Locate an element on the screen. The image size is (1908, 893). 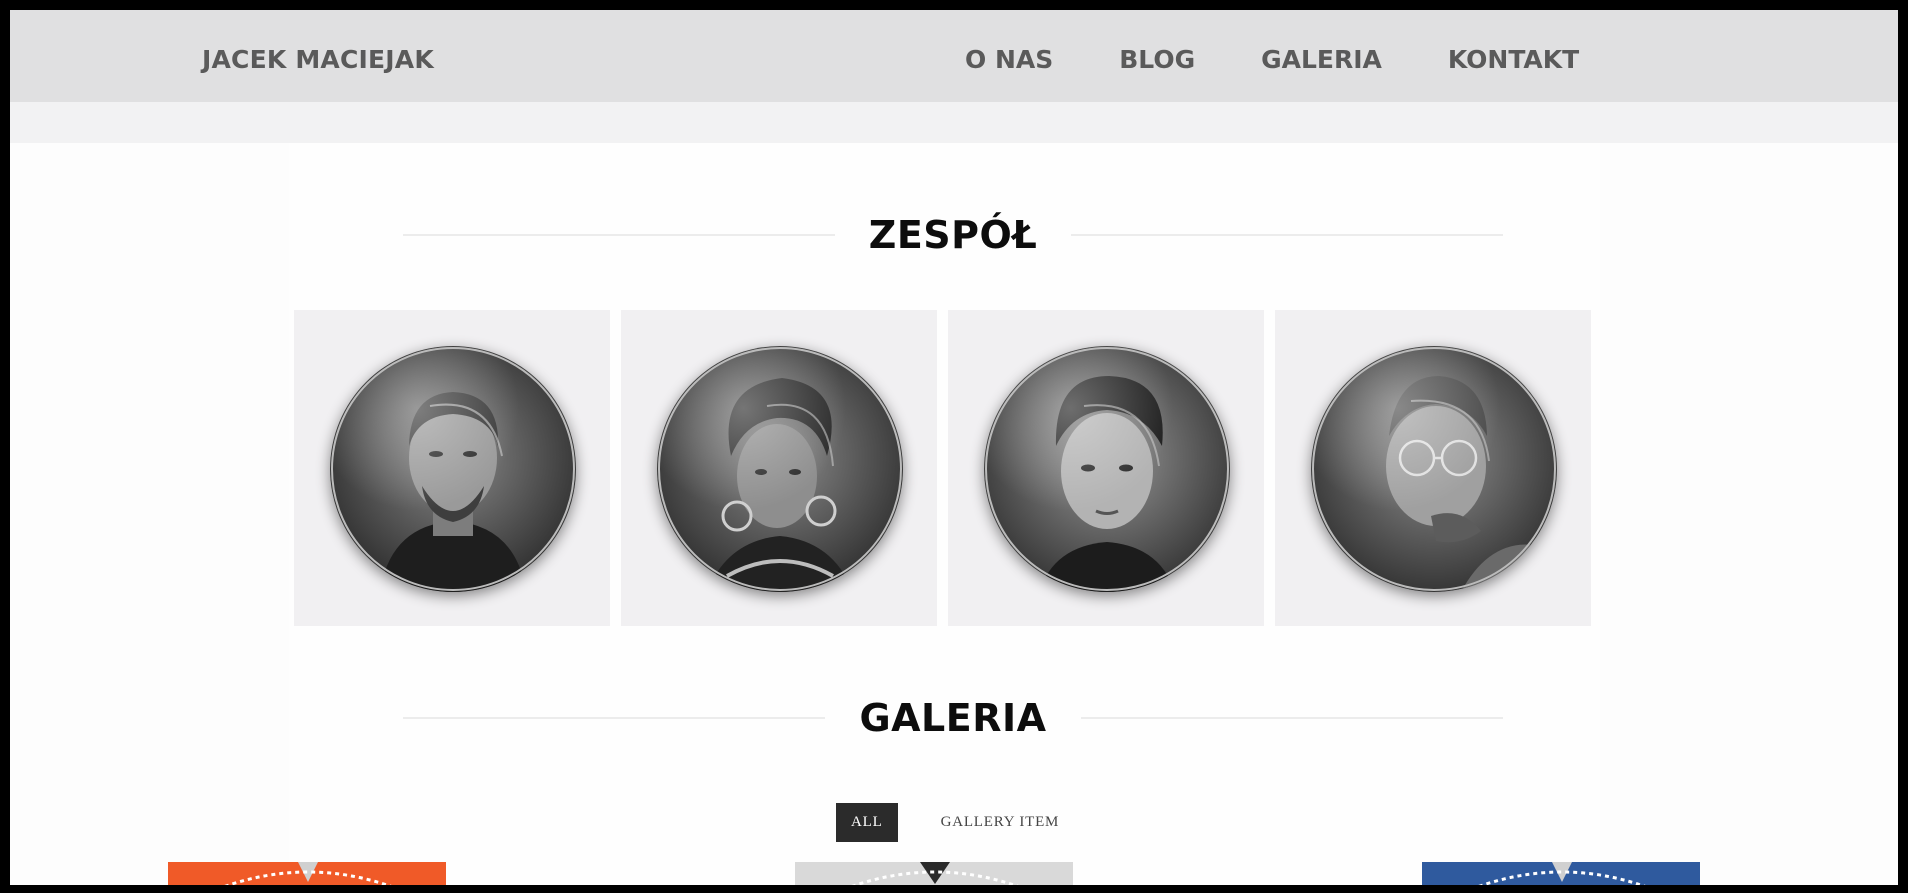
nav-link-o-nas: O NAS is located at coordinates (1009, 59).